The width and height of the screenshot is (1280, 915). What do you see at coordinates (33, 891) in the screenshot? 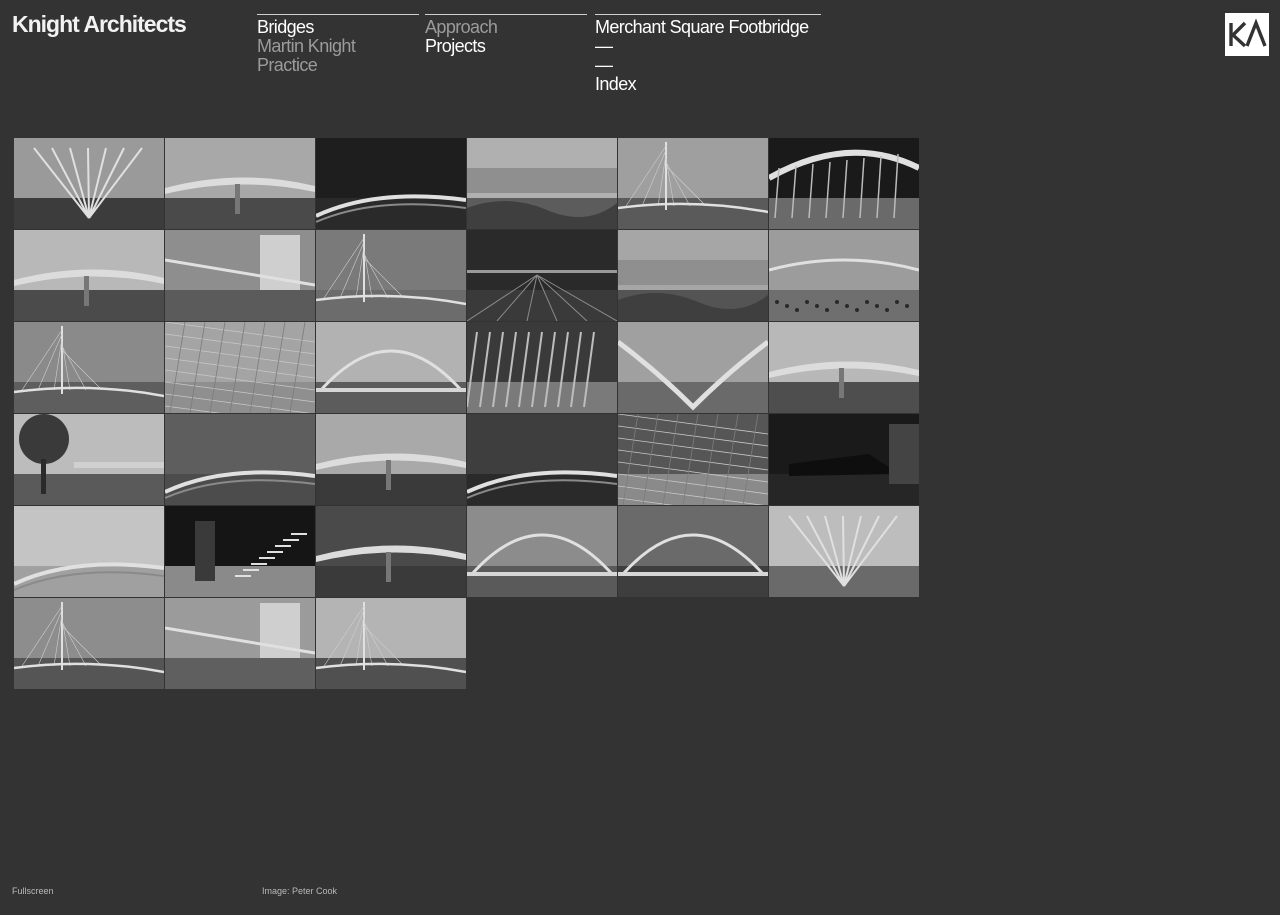
I see `fullscreen-link: Fullscreen` at bounding box center [33, 891].